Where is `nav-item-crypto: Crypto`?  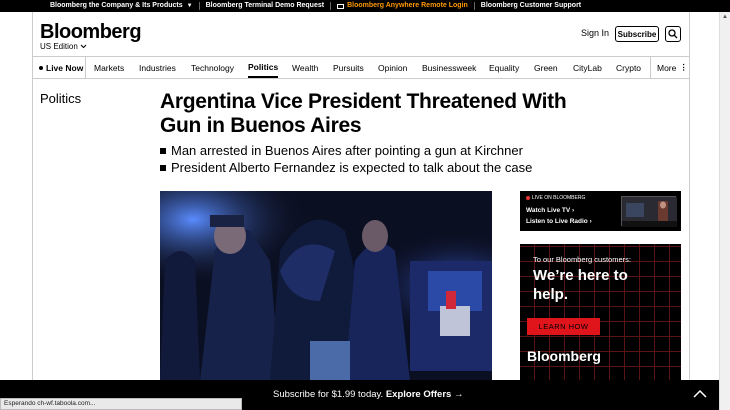 nav-item-crypto: Crypto is located at coordinates (628, 67).